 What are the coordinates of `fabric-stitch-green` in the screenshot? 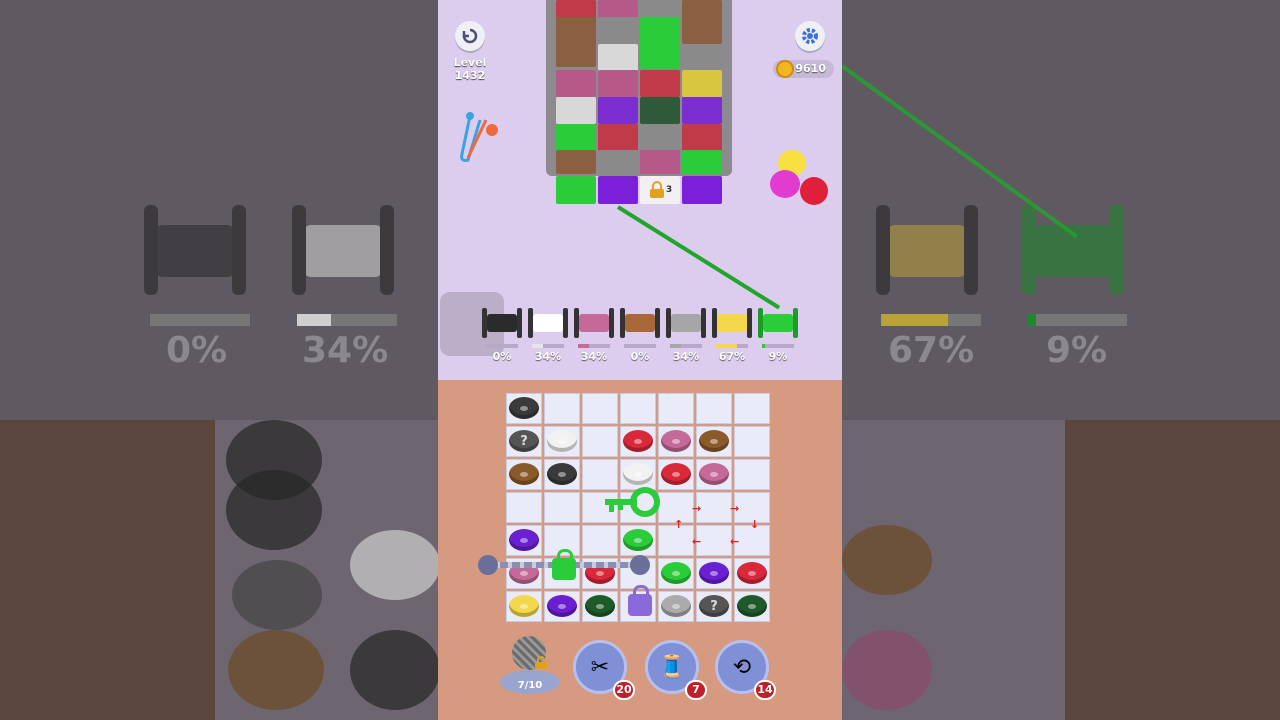 It's located at (576, 190).